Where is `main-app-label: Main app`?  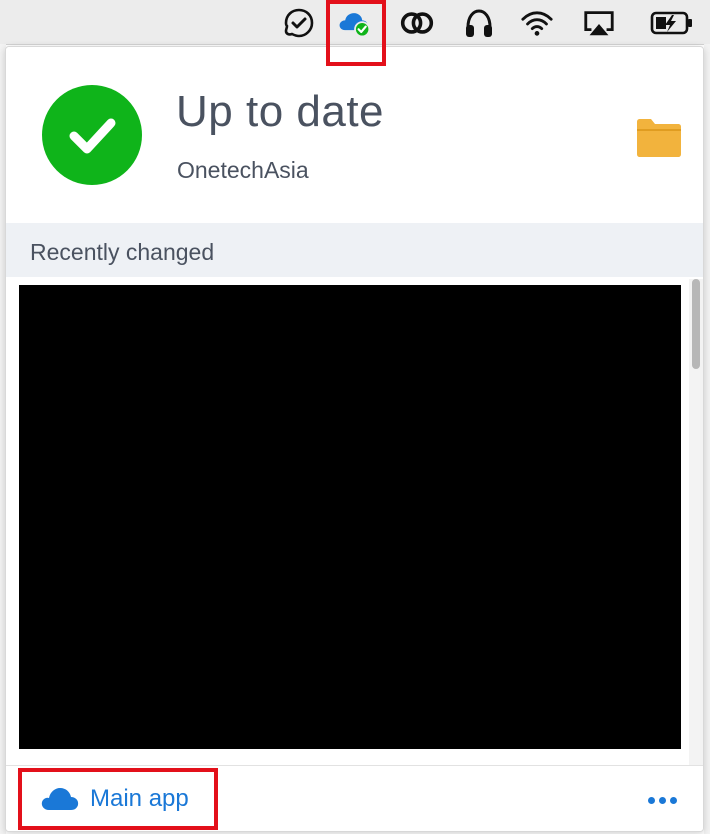
main-app-label: Main app is located at coordinates (139, 798).